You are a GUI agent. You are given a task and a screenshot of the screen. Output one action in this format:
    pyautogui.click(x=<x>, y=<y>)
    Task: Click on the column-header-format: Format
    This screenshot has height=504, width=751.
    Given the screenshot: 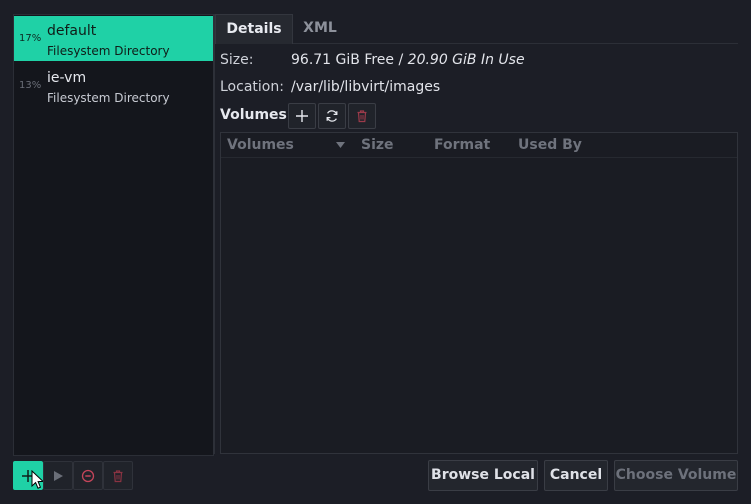 What is the action you would take?
    pyautogui.click(x=462, y=145)
    